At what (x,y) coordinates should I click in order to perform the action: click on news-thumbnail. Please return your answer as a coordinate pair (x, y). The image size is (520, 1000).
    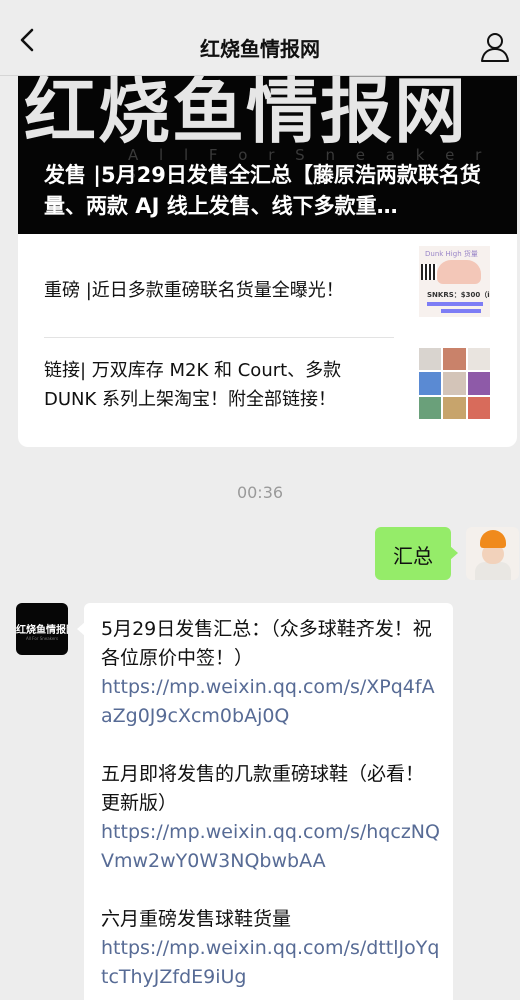
    Looking at the image, I should click on (454, 383).